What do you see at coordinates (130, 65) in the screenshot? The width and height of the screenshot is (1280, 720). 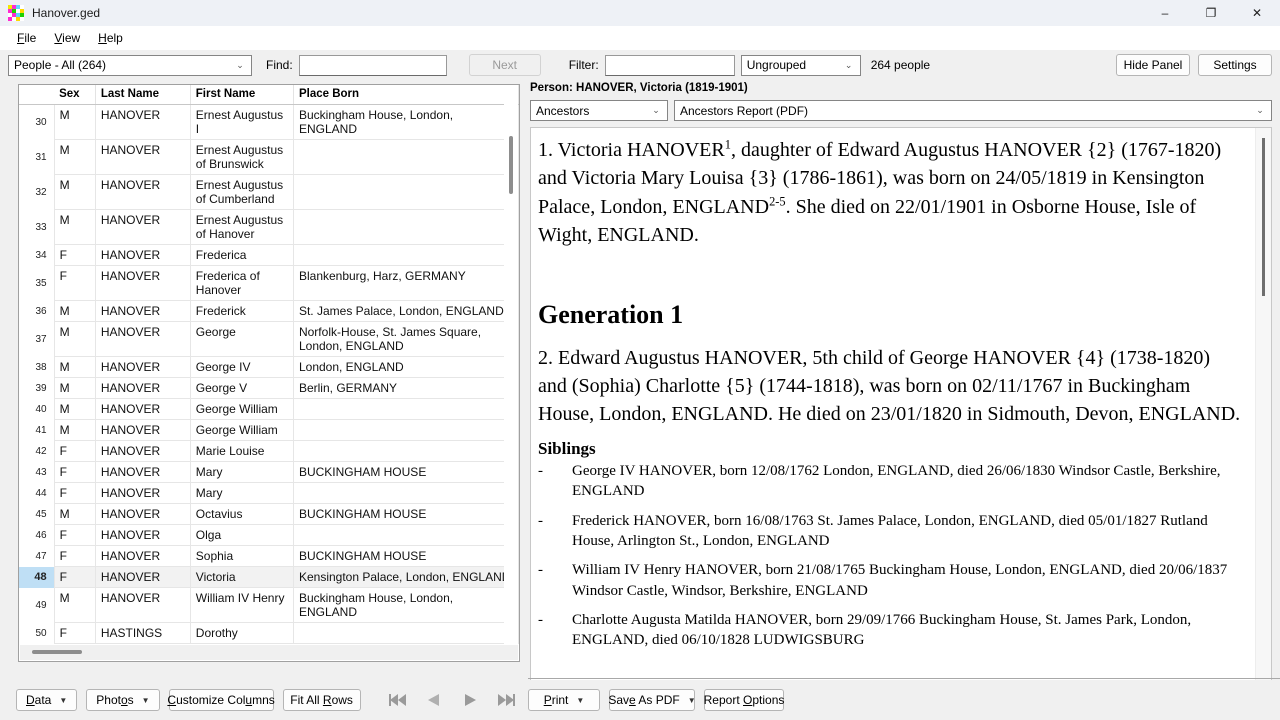 I see `people-filter-select: People - All (264) ⌄` at bounding box center [130, 65].